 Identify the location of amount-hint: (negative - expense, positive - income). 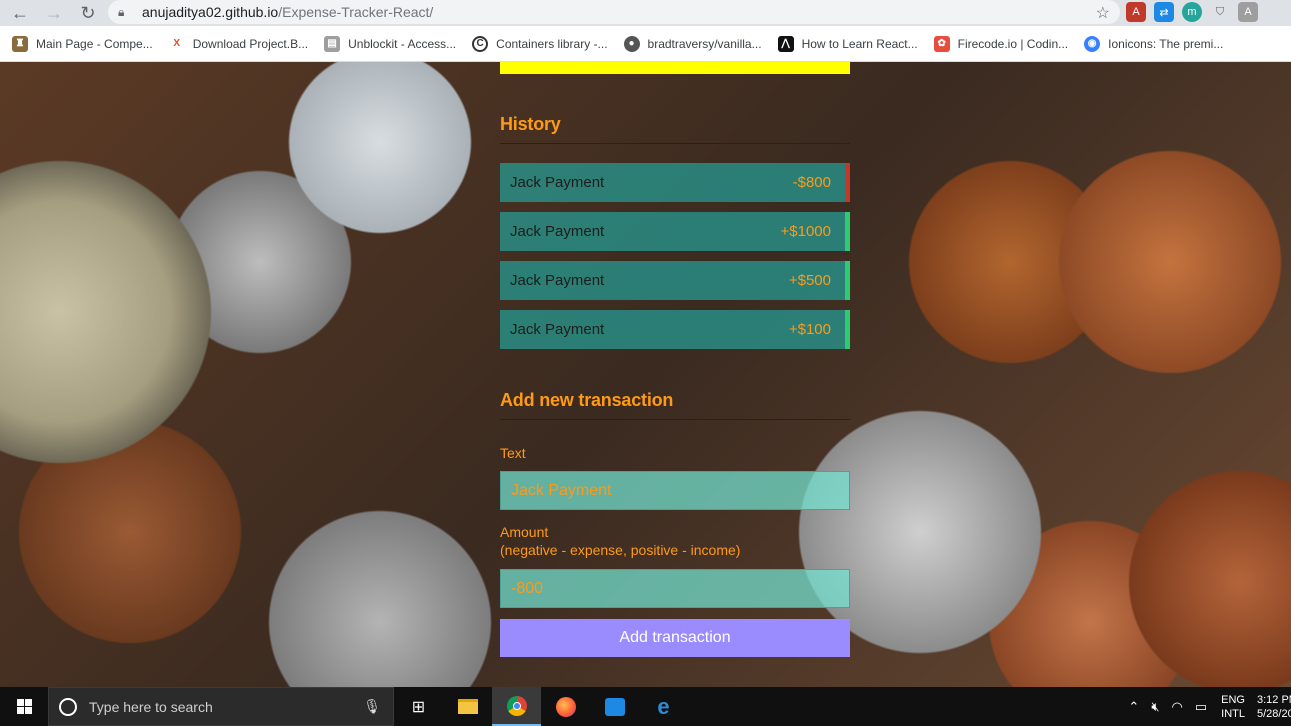
(620, 550).